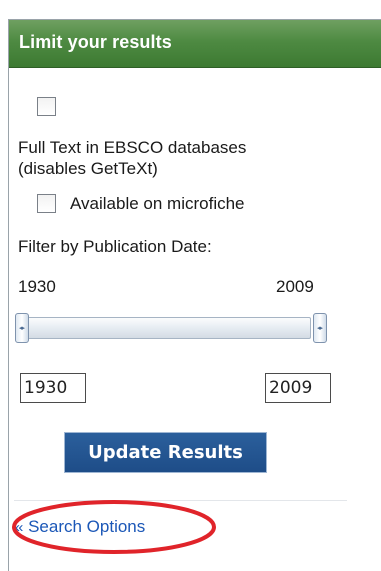 The width and height of the screenshot is (381, 571). What do you see at coordinates (298, 388) in the screenshot?
I see `to-year-input: 2009` at bounding box center [298, 388].